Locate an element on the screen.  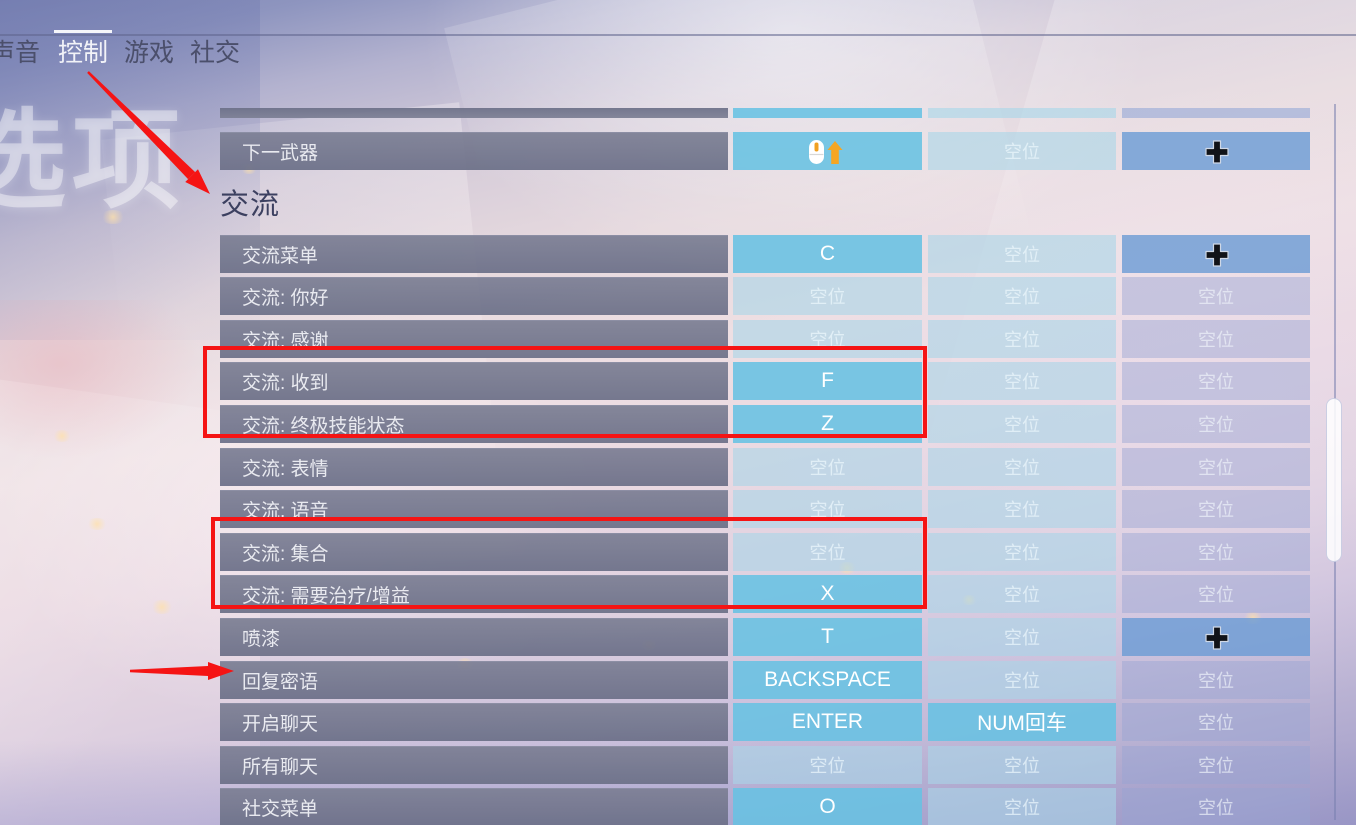
tab-0: 声音 is located at coordinates (22, 53).